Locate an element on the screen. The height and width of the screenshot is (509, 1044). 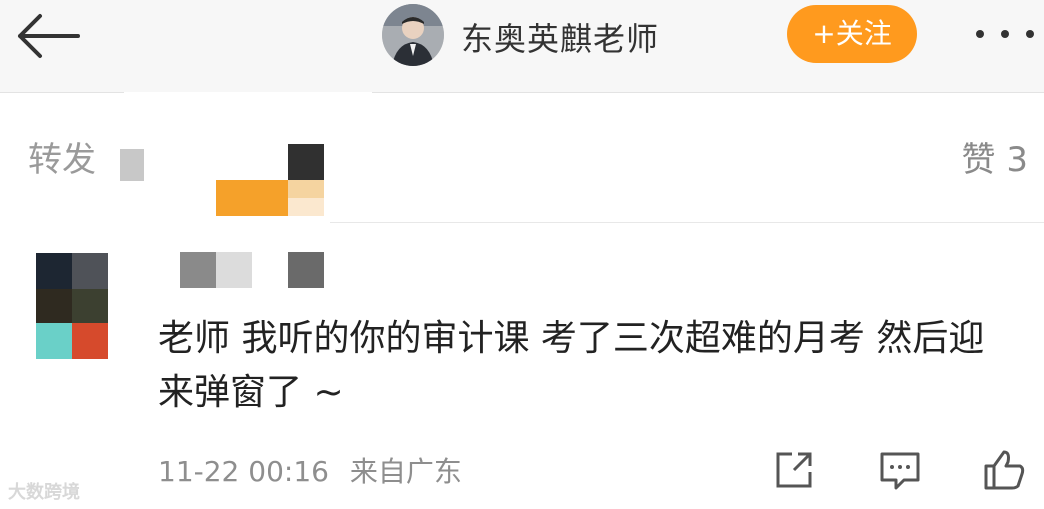
comment-text: 老师 我听的你的审计课 考了三次超难的月考 然后迎来弹窗了 ~ is located at coordinates (571, 365).